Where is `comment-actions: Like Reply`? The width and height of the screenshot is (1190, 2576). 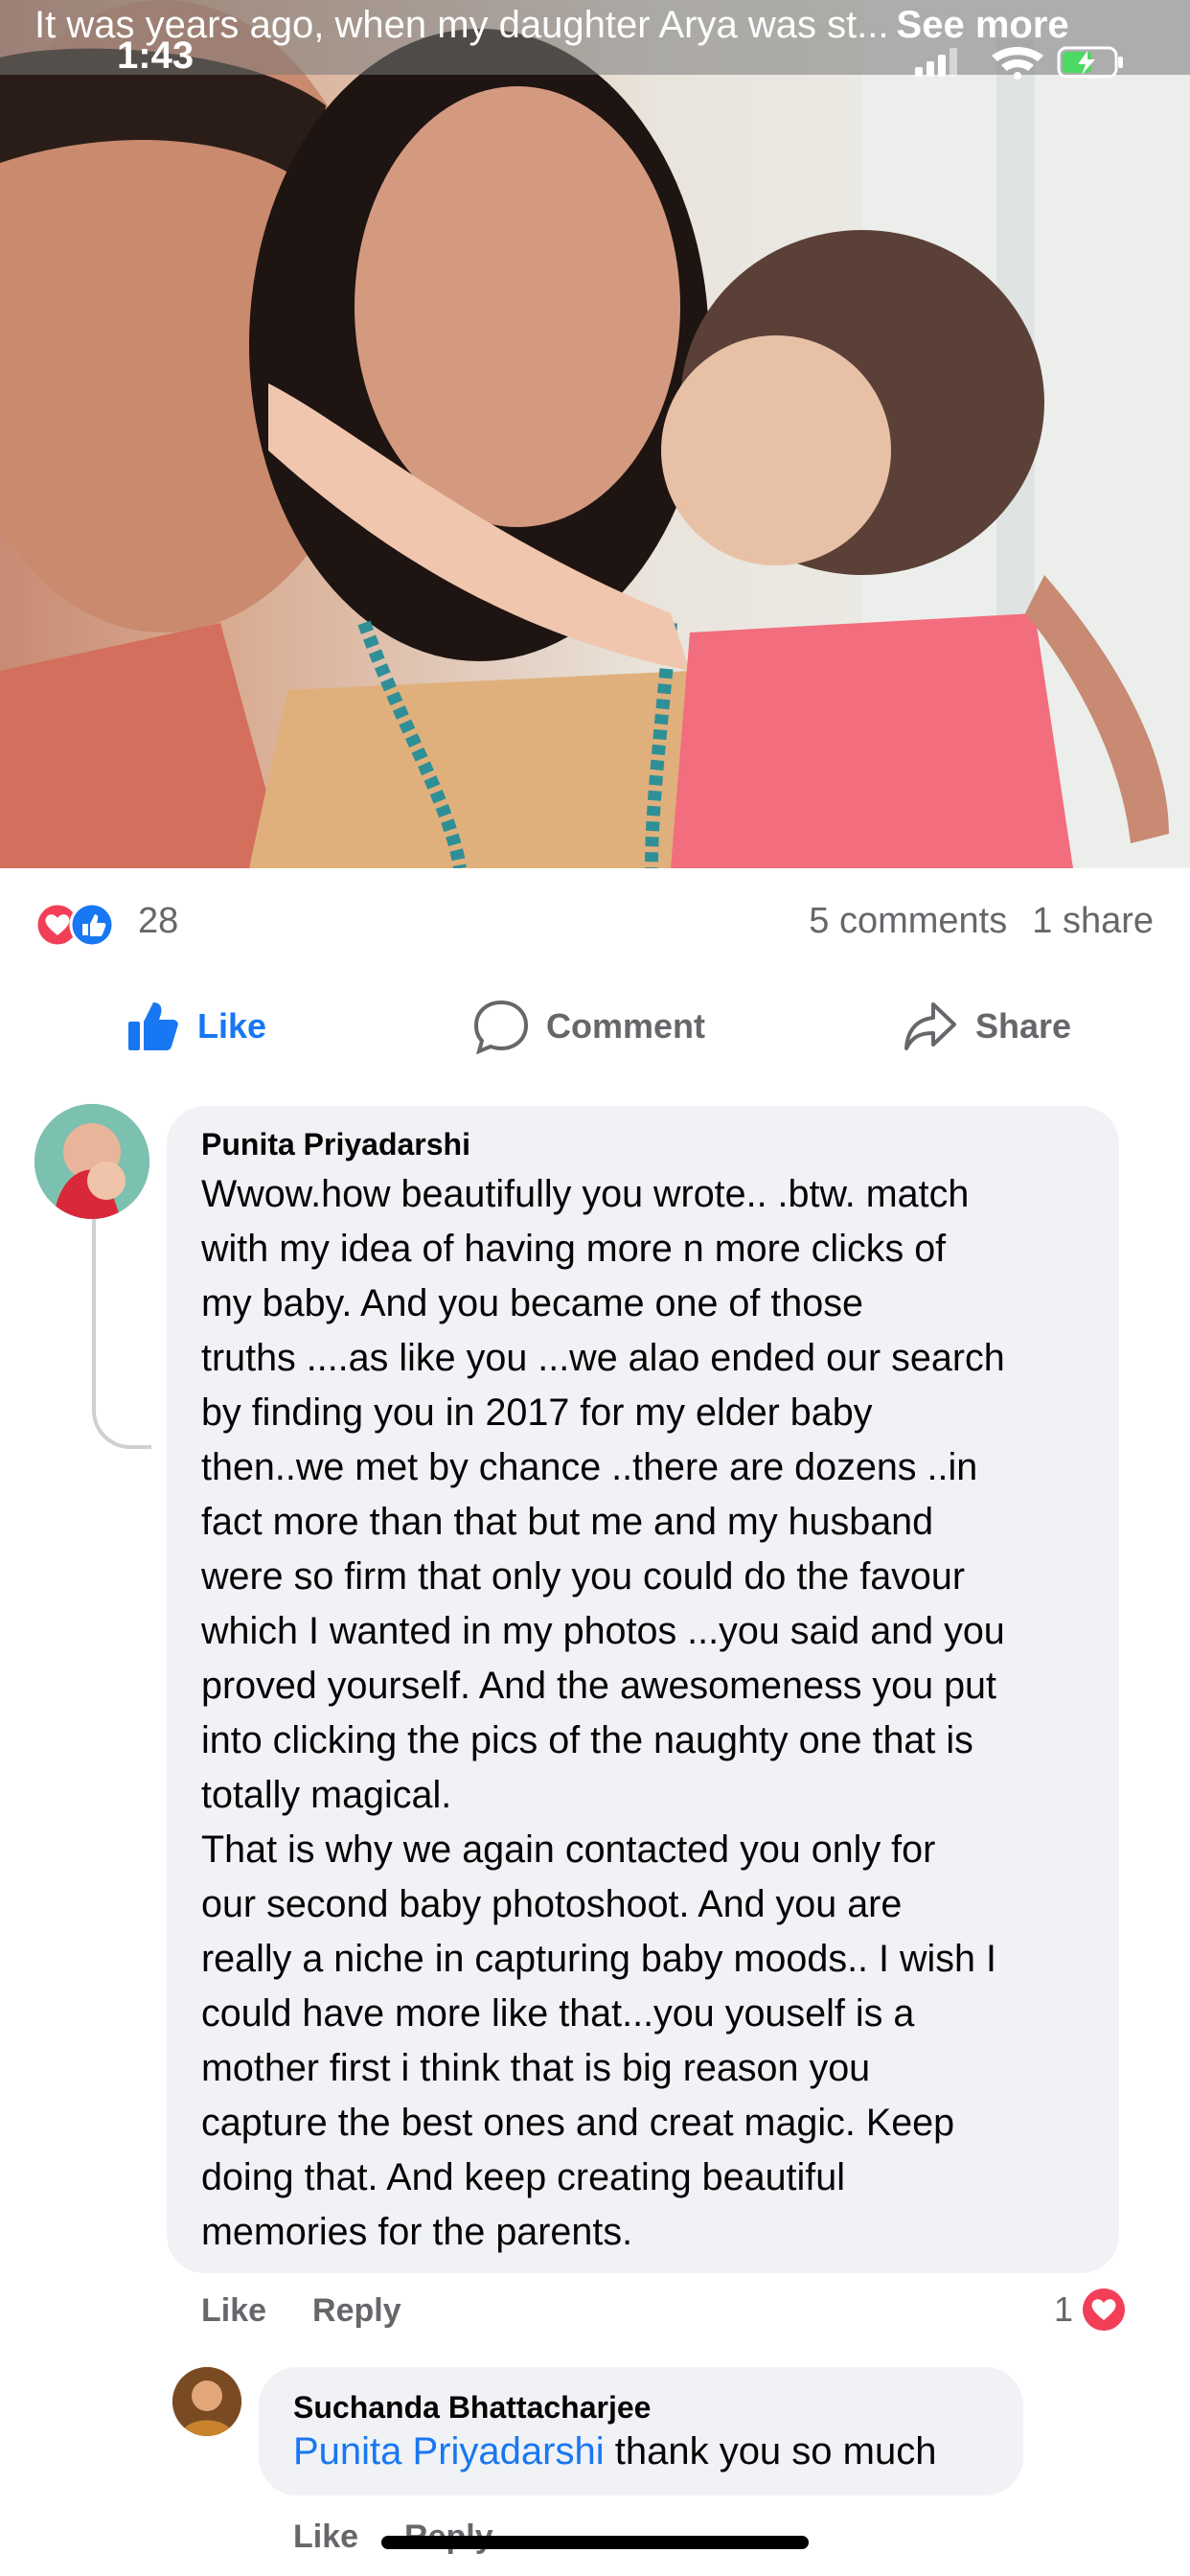
comment-actions: Like Reply is located at coordinates (324, 2311).